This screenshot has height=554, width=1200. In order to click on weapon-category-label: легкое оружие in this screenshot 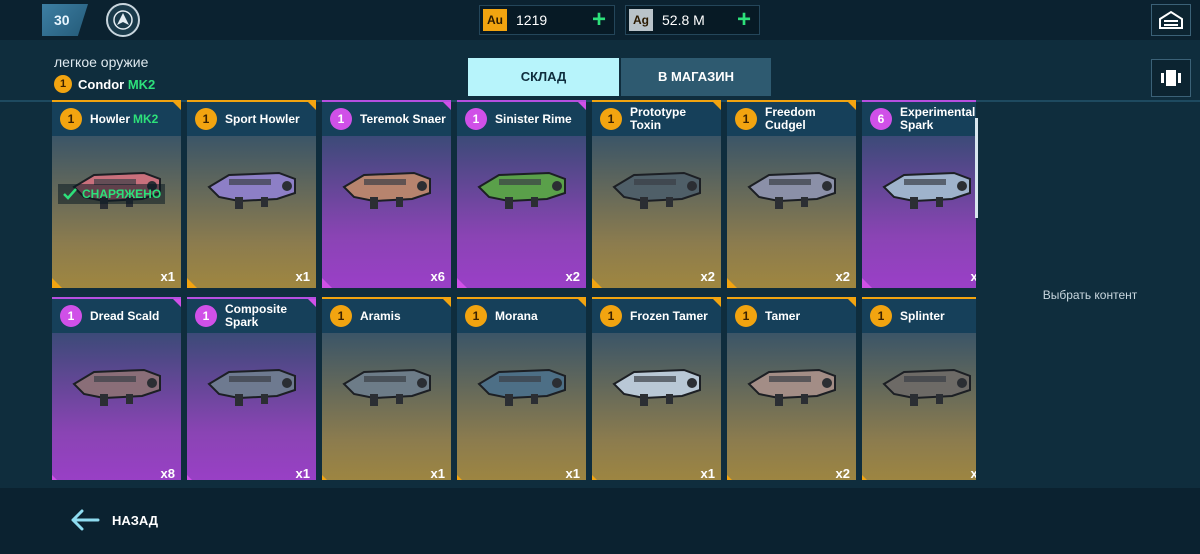, I will do `click(101, 62)`.